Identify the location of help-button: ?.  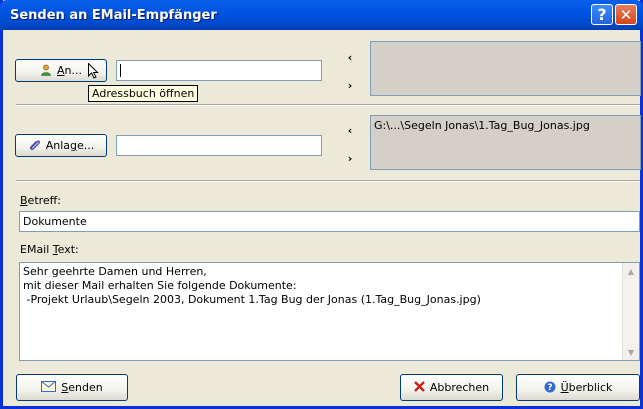
(602, 14).